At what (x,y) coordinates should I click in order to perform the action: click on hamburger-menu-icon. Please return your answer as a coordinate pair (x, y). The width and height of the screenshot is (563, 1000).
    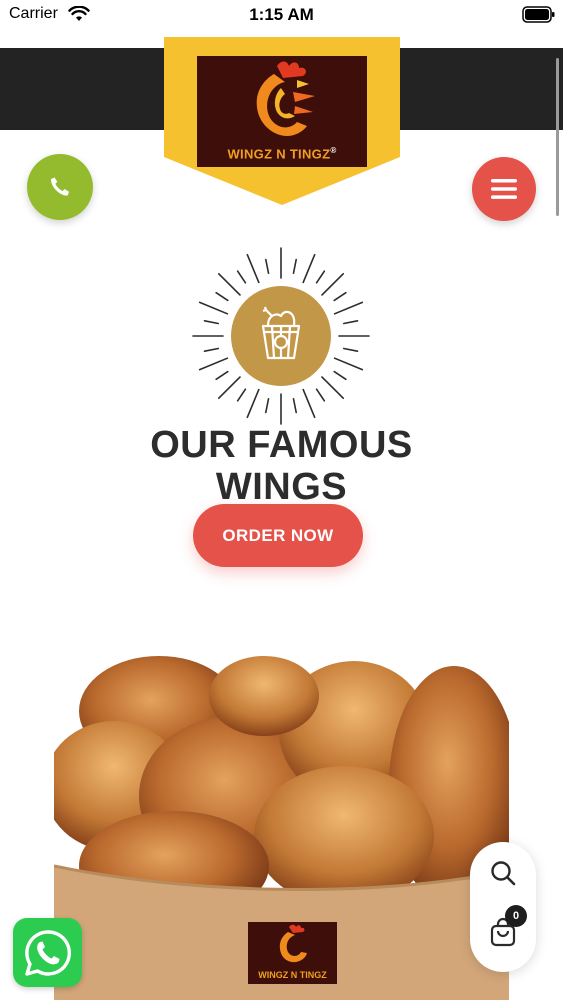
    Looking at the image, I should click on (504, 189).